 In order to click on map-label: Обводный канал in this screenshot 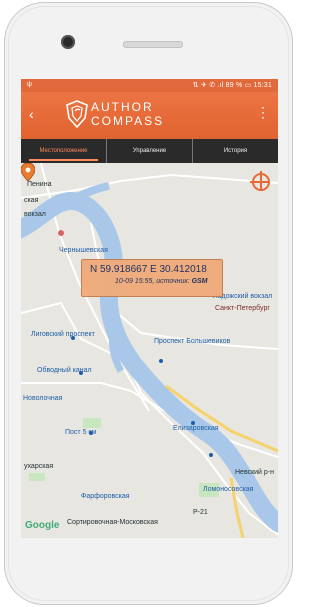, I will do `click(64, 370)`.